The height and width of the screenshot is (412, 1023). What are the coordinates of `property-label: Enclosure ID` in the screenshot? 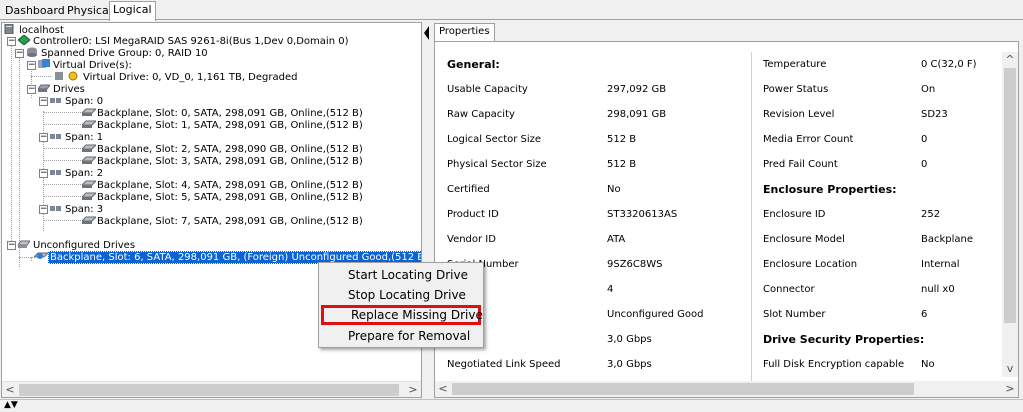 It's located at (794, 214).